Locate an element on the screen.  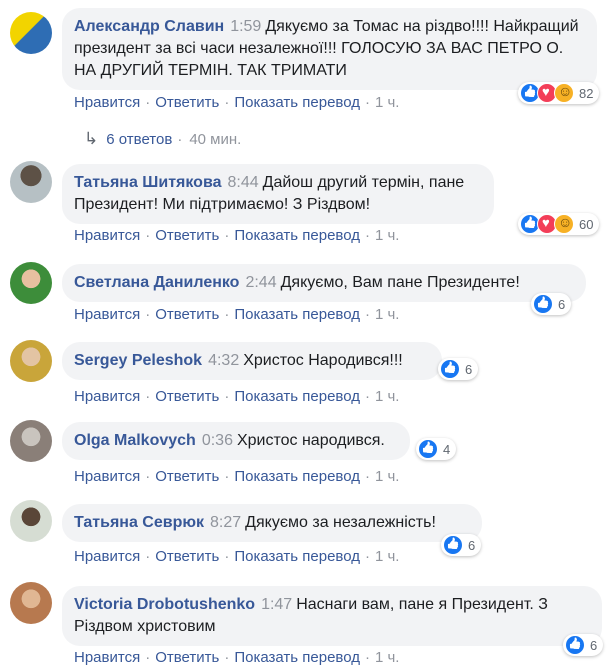
comment-author: Татьяна Шитякова is located at coordinates (147, 182).